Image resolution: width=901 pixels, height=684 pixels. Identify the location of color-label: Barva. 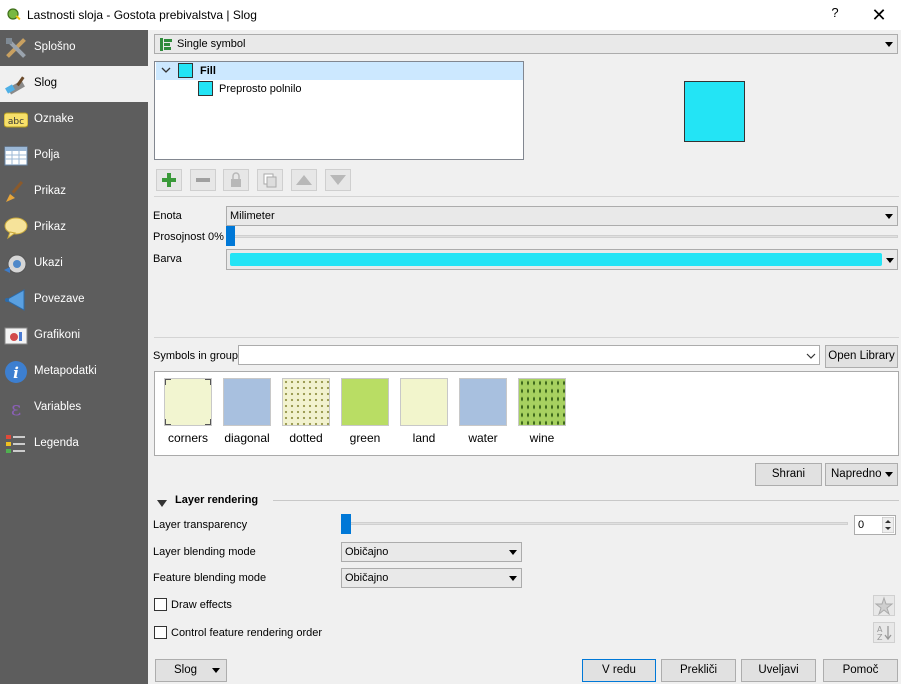
(167, 259).